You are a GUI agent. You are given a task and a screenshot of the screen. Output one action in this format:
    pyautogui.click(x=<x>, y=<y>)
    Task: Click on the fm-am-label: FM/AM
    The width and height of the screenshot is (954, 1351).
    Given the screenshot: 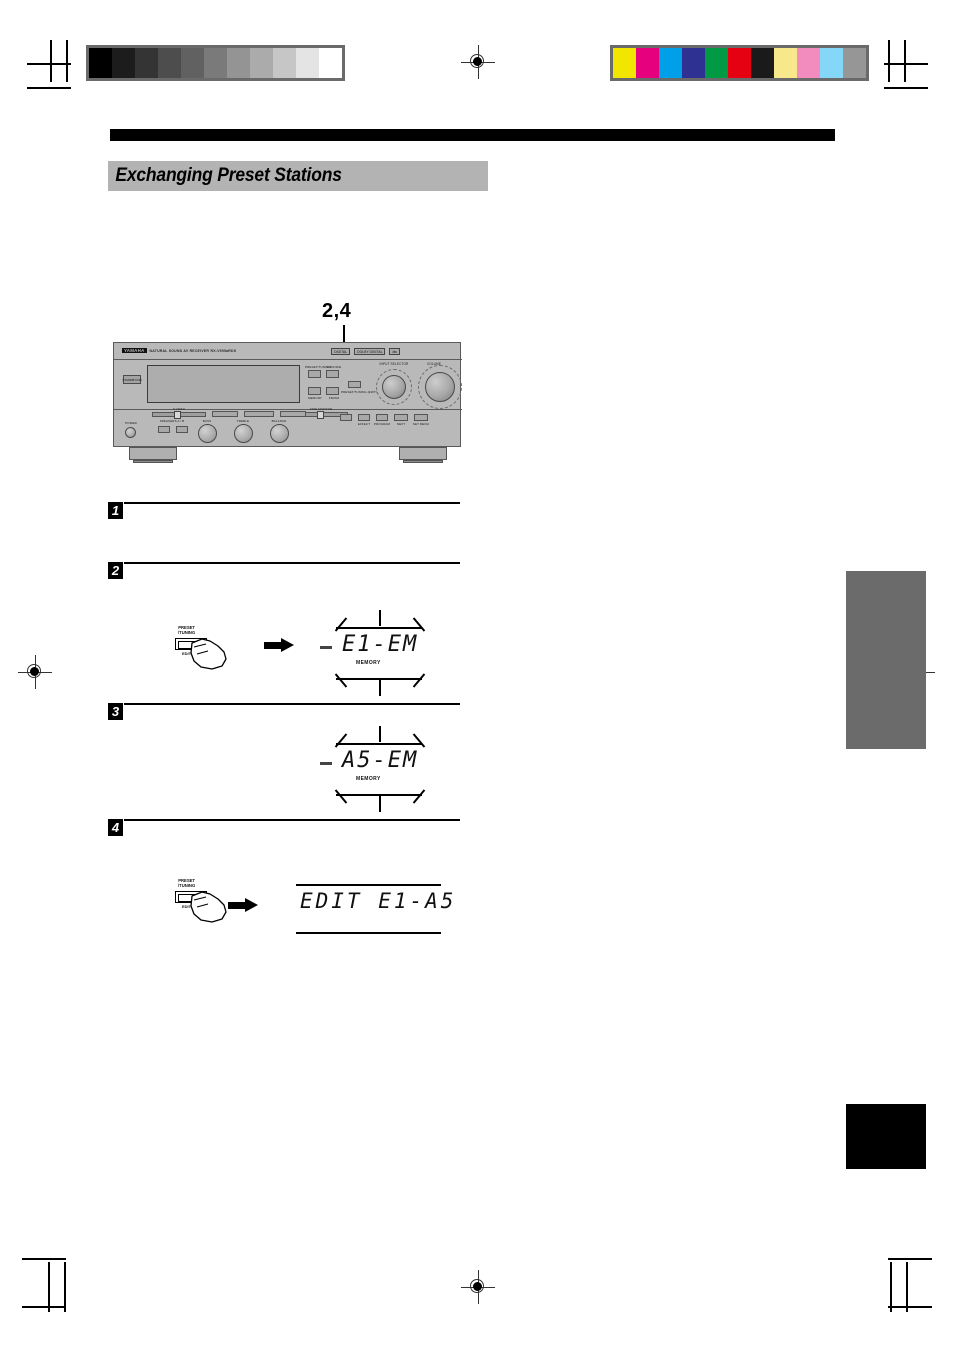 What is the action you would take?
    pyautogui.click(x=334, y=398)
    